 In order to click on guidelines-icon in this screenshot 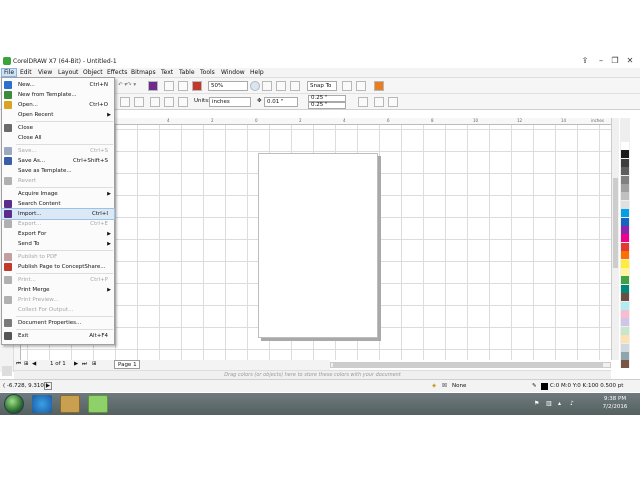, I will do `click(393, 102)`.